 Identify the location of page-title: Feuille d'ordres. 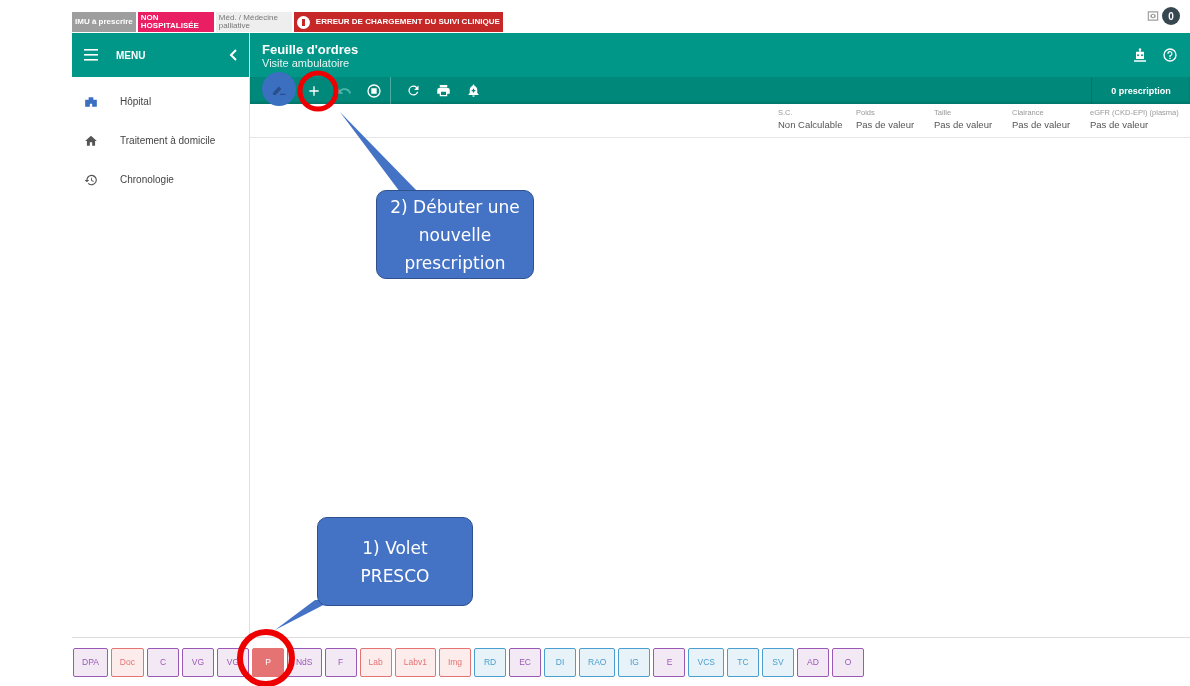
(311, 49).